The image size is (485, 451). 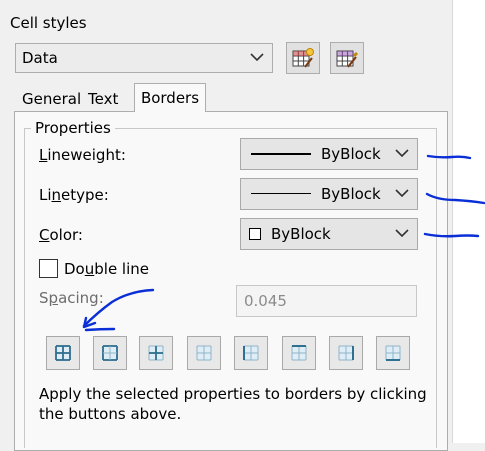 I want to click on double-line-checkbox, so click(x=48, y=268).